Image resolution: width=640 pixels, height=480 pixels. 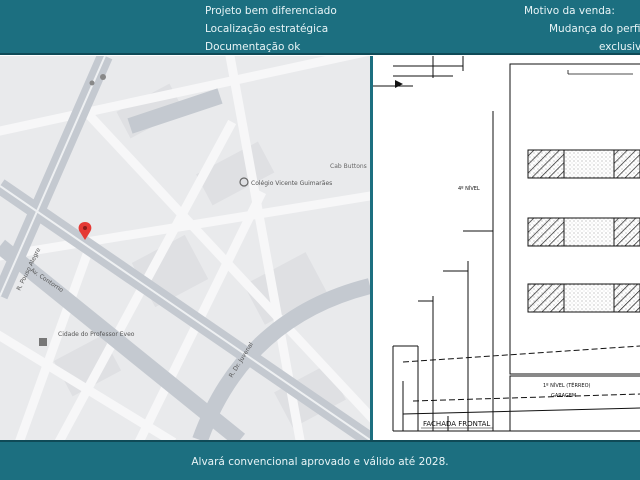 What do you see at coordinates (267, 29) in the screenshot?
I see `feature-item: Localização estratégica` at bounding box center [267, 29].